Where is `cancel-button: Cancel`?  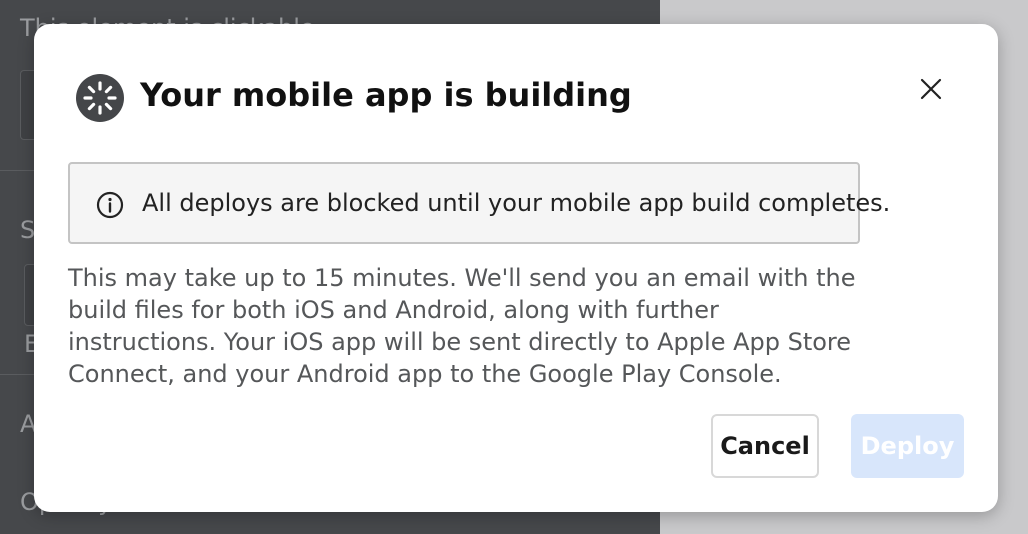
cancel-button: Cancel is located at coordinates (765, 446).